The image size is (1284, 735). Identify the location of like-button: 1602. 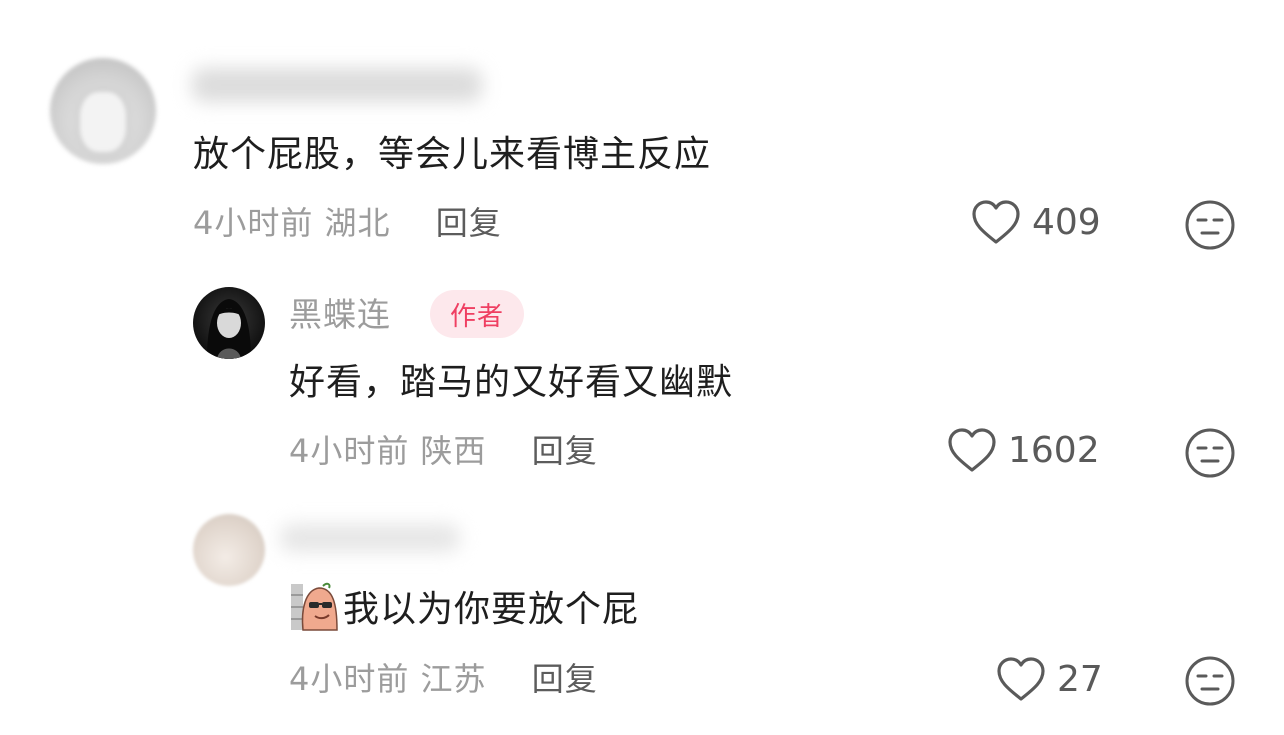
(1023, 450).